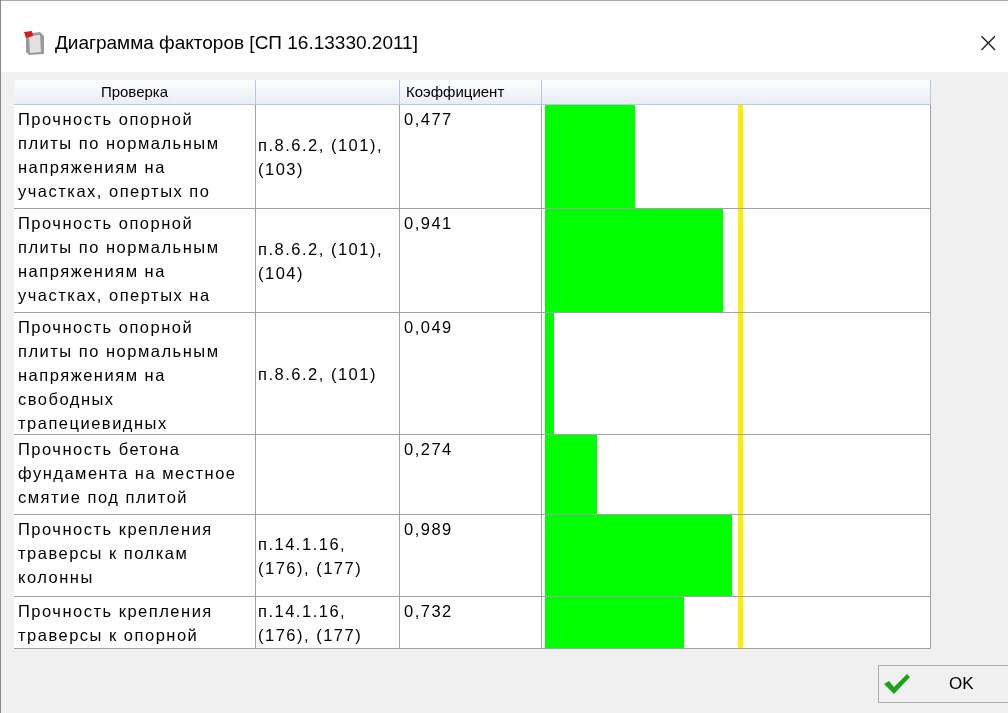 The height and width of the screenshot is (713, 1008). Describe the element at coordinates (237, 42) in the screenshot. I see `window-title: Диаграмма факторов [СП 16.13330.2011]` at that location.